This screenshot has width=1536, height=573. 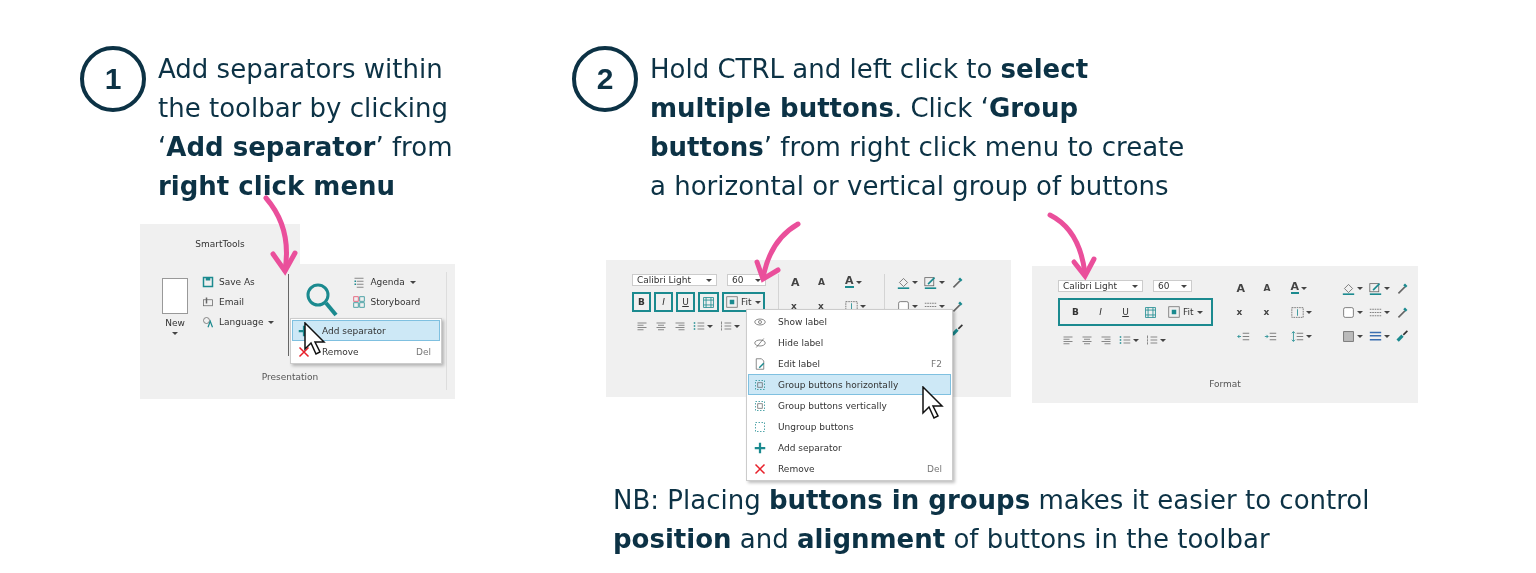 I want to click on translate-icon, so click(x=208, y=322).